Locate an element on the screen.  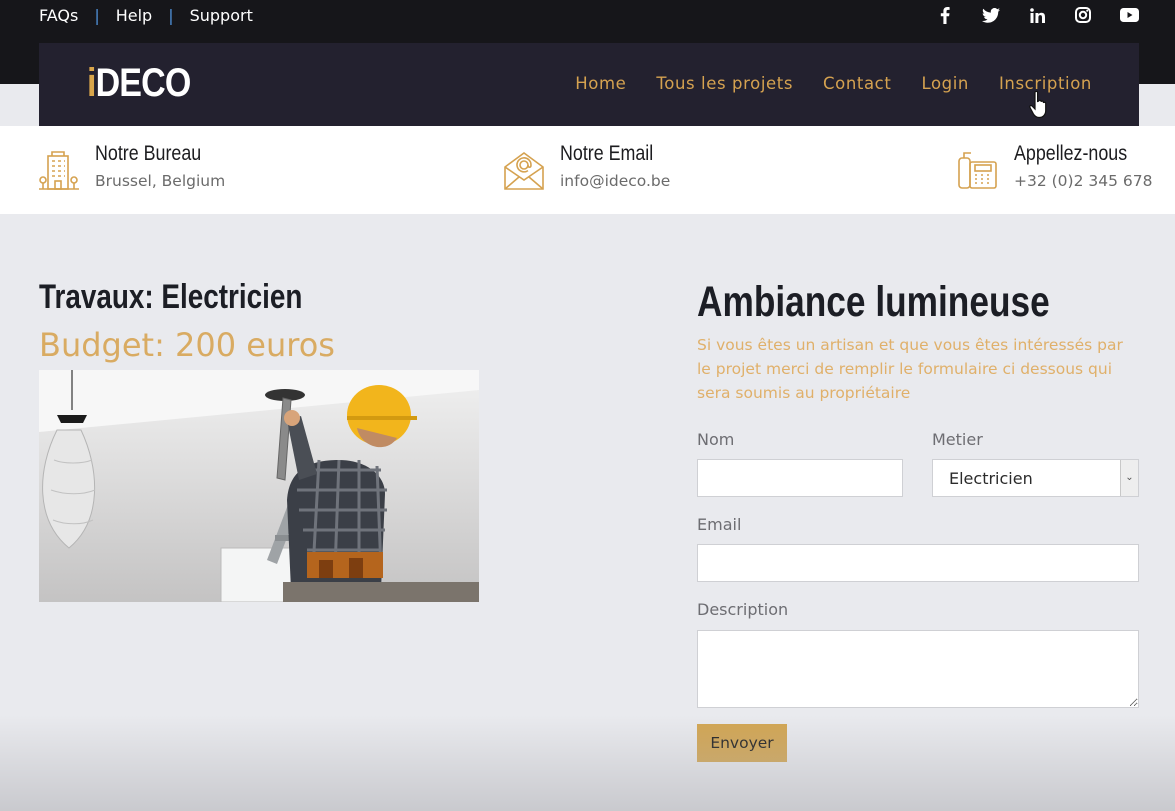
phone-icon is located at coordinates (977, 170).